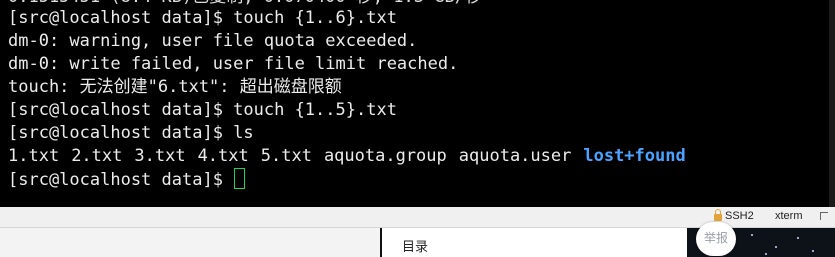 The width and height of the screenshot is (835, 257). I want to click on terminal-line: dm-0: warning, user file quota exceeded., so click(213, 41).